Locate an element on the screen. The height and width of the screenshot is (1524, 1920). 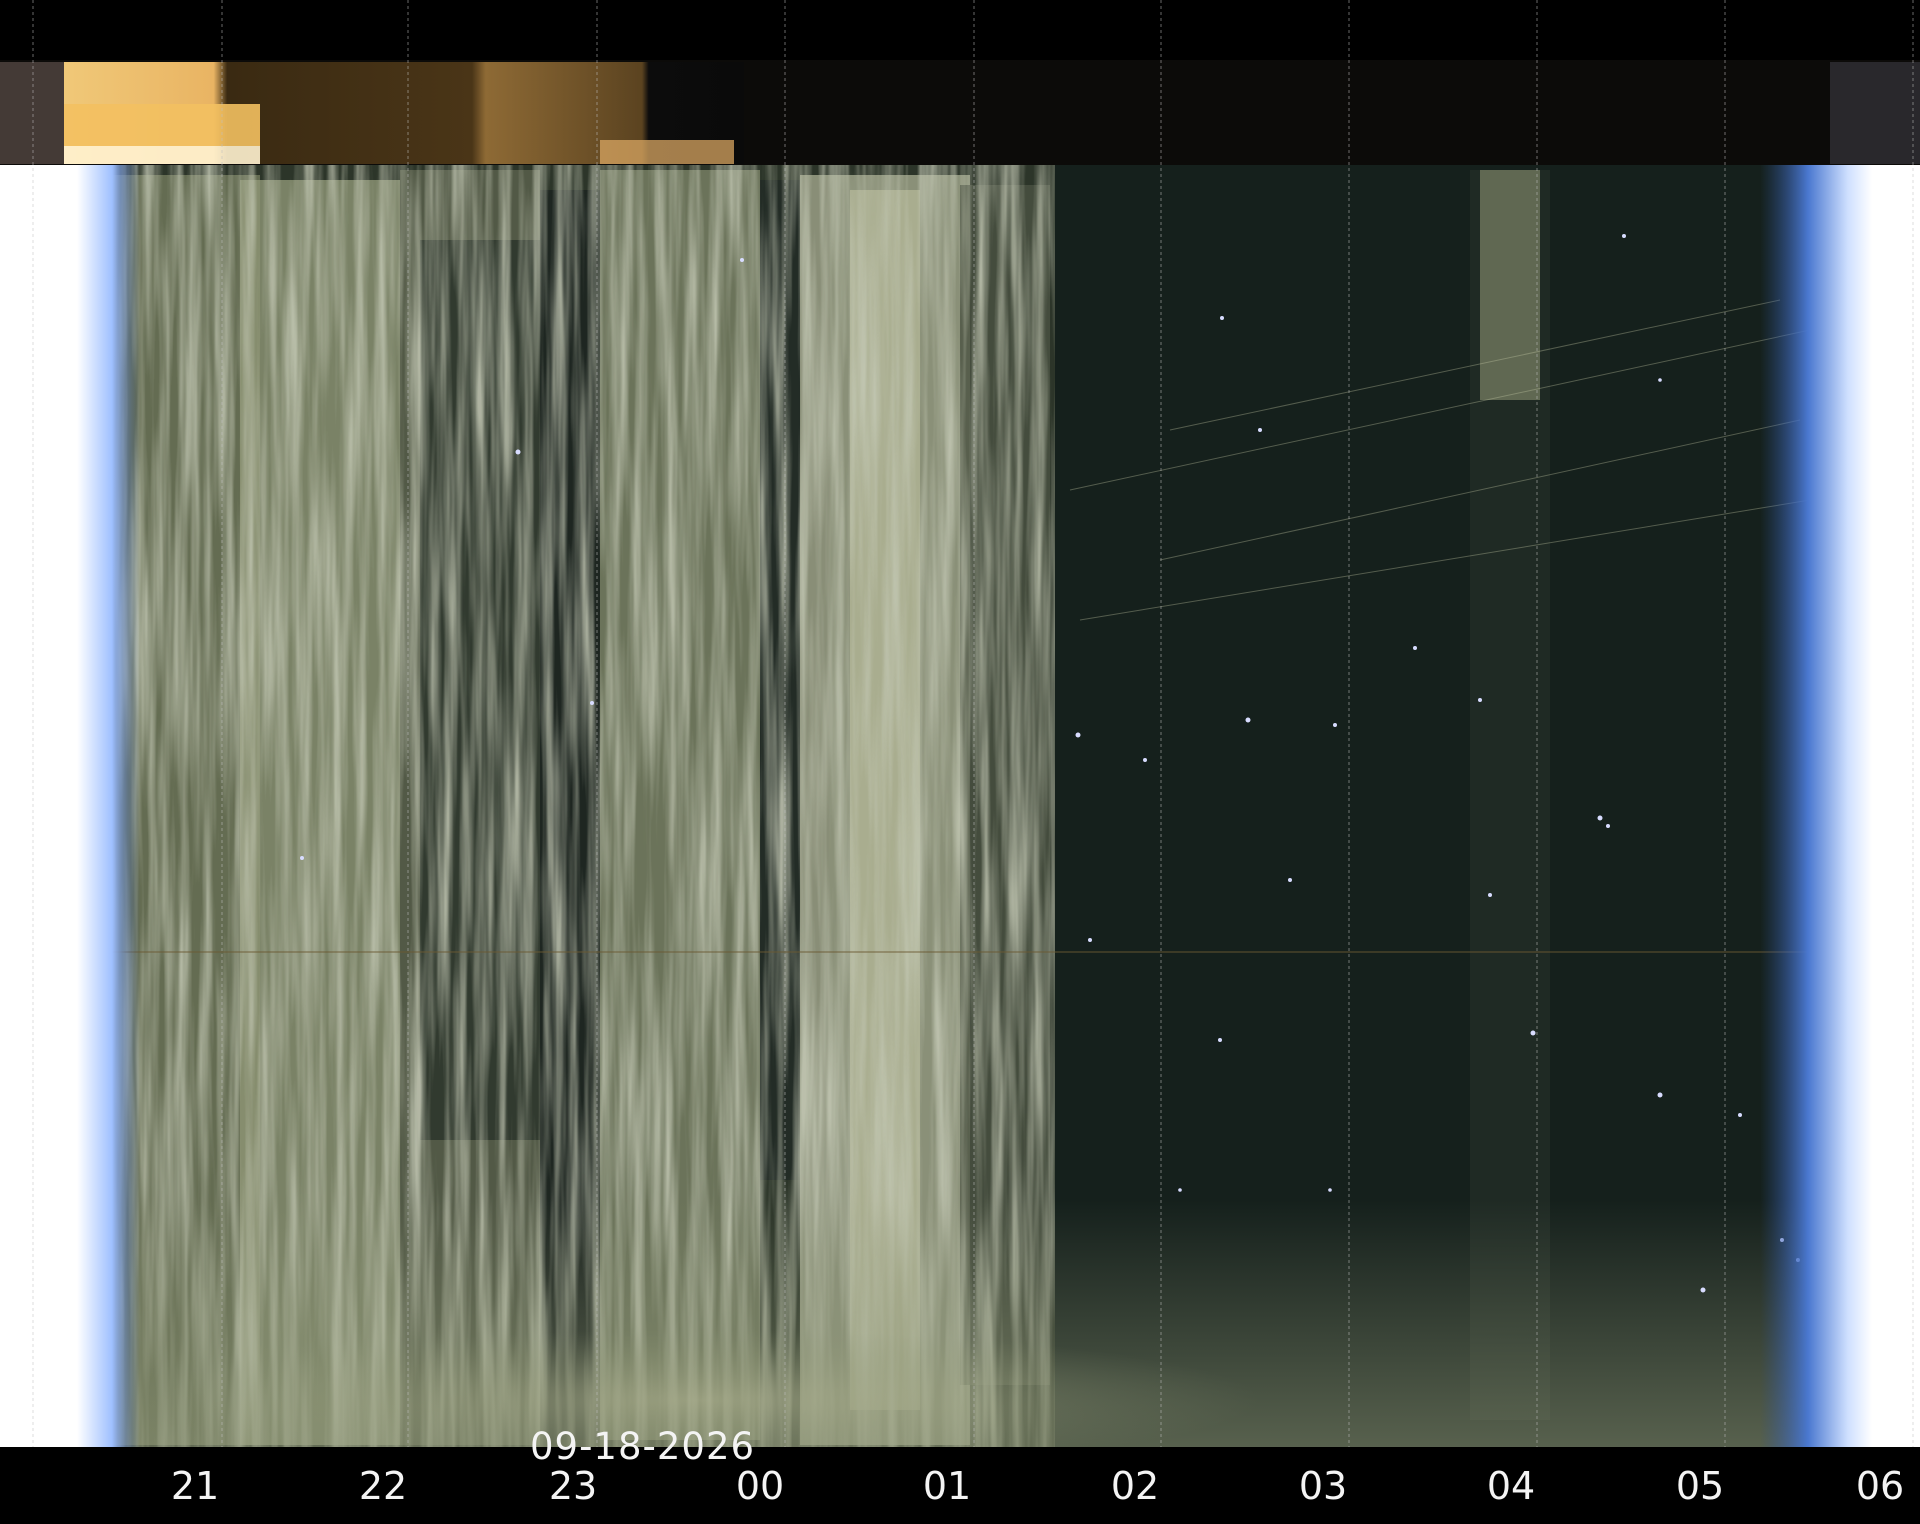
hour-label-00: 00 is located at coordinates (760, 1486).